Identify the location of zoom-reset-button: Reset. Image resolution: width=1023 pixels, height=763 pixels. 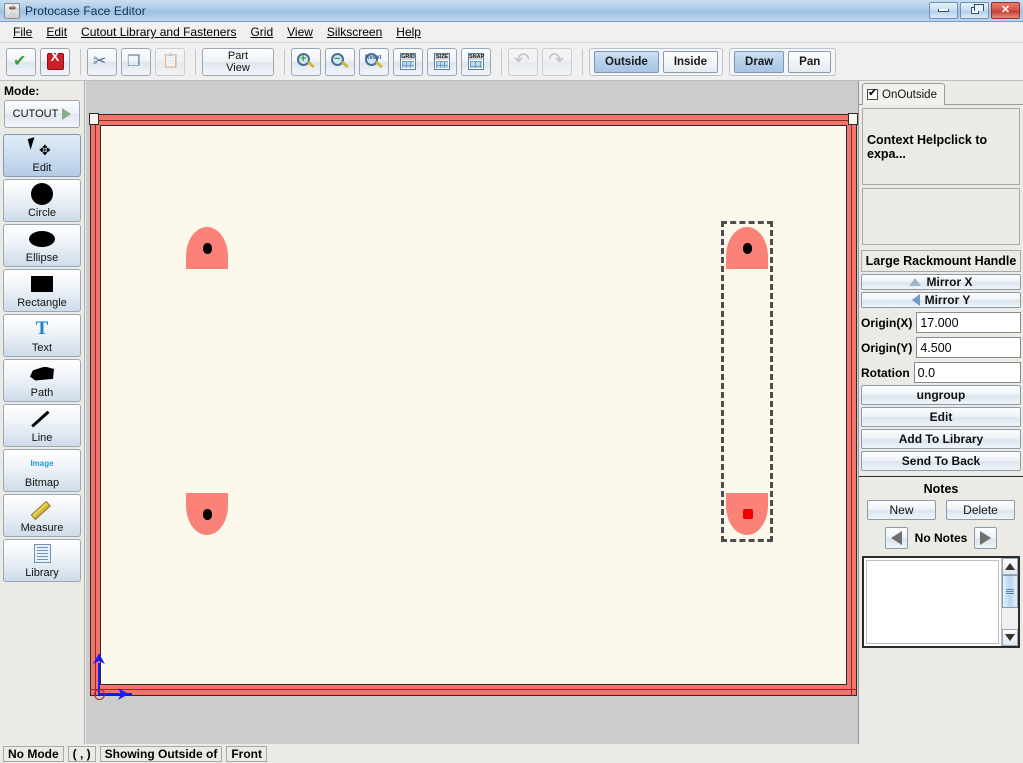
(374, 61).